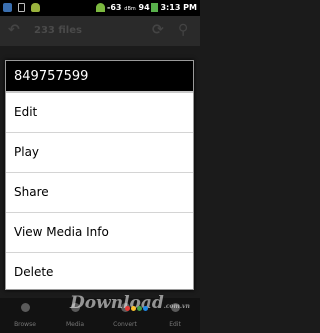 This screenshot has height=333, width=320. What do you see at coordinates (125, 324) in the screenshot?
I see `tab-label: Convert` at bounding box center [125, 324].